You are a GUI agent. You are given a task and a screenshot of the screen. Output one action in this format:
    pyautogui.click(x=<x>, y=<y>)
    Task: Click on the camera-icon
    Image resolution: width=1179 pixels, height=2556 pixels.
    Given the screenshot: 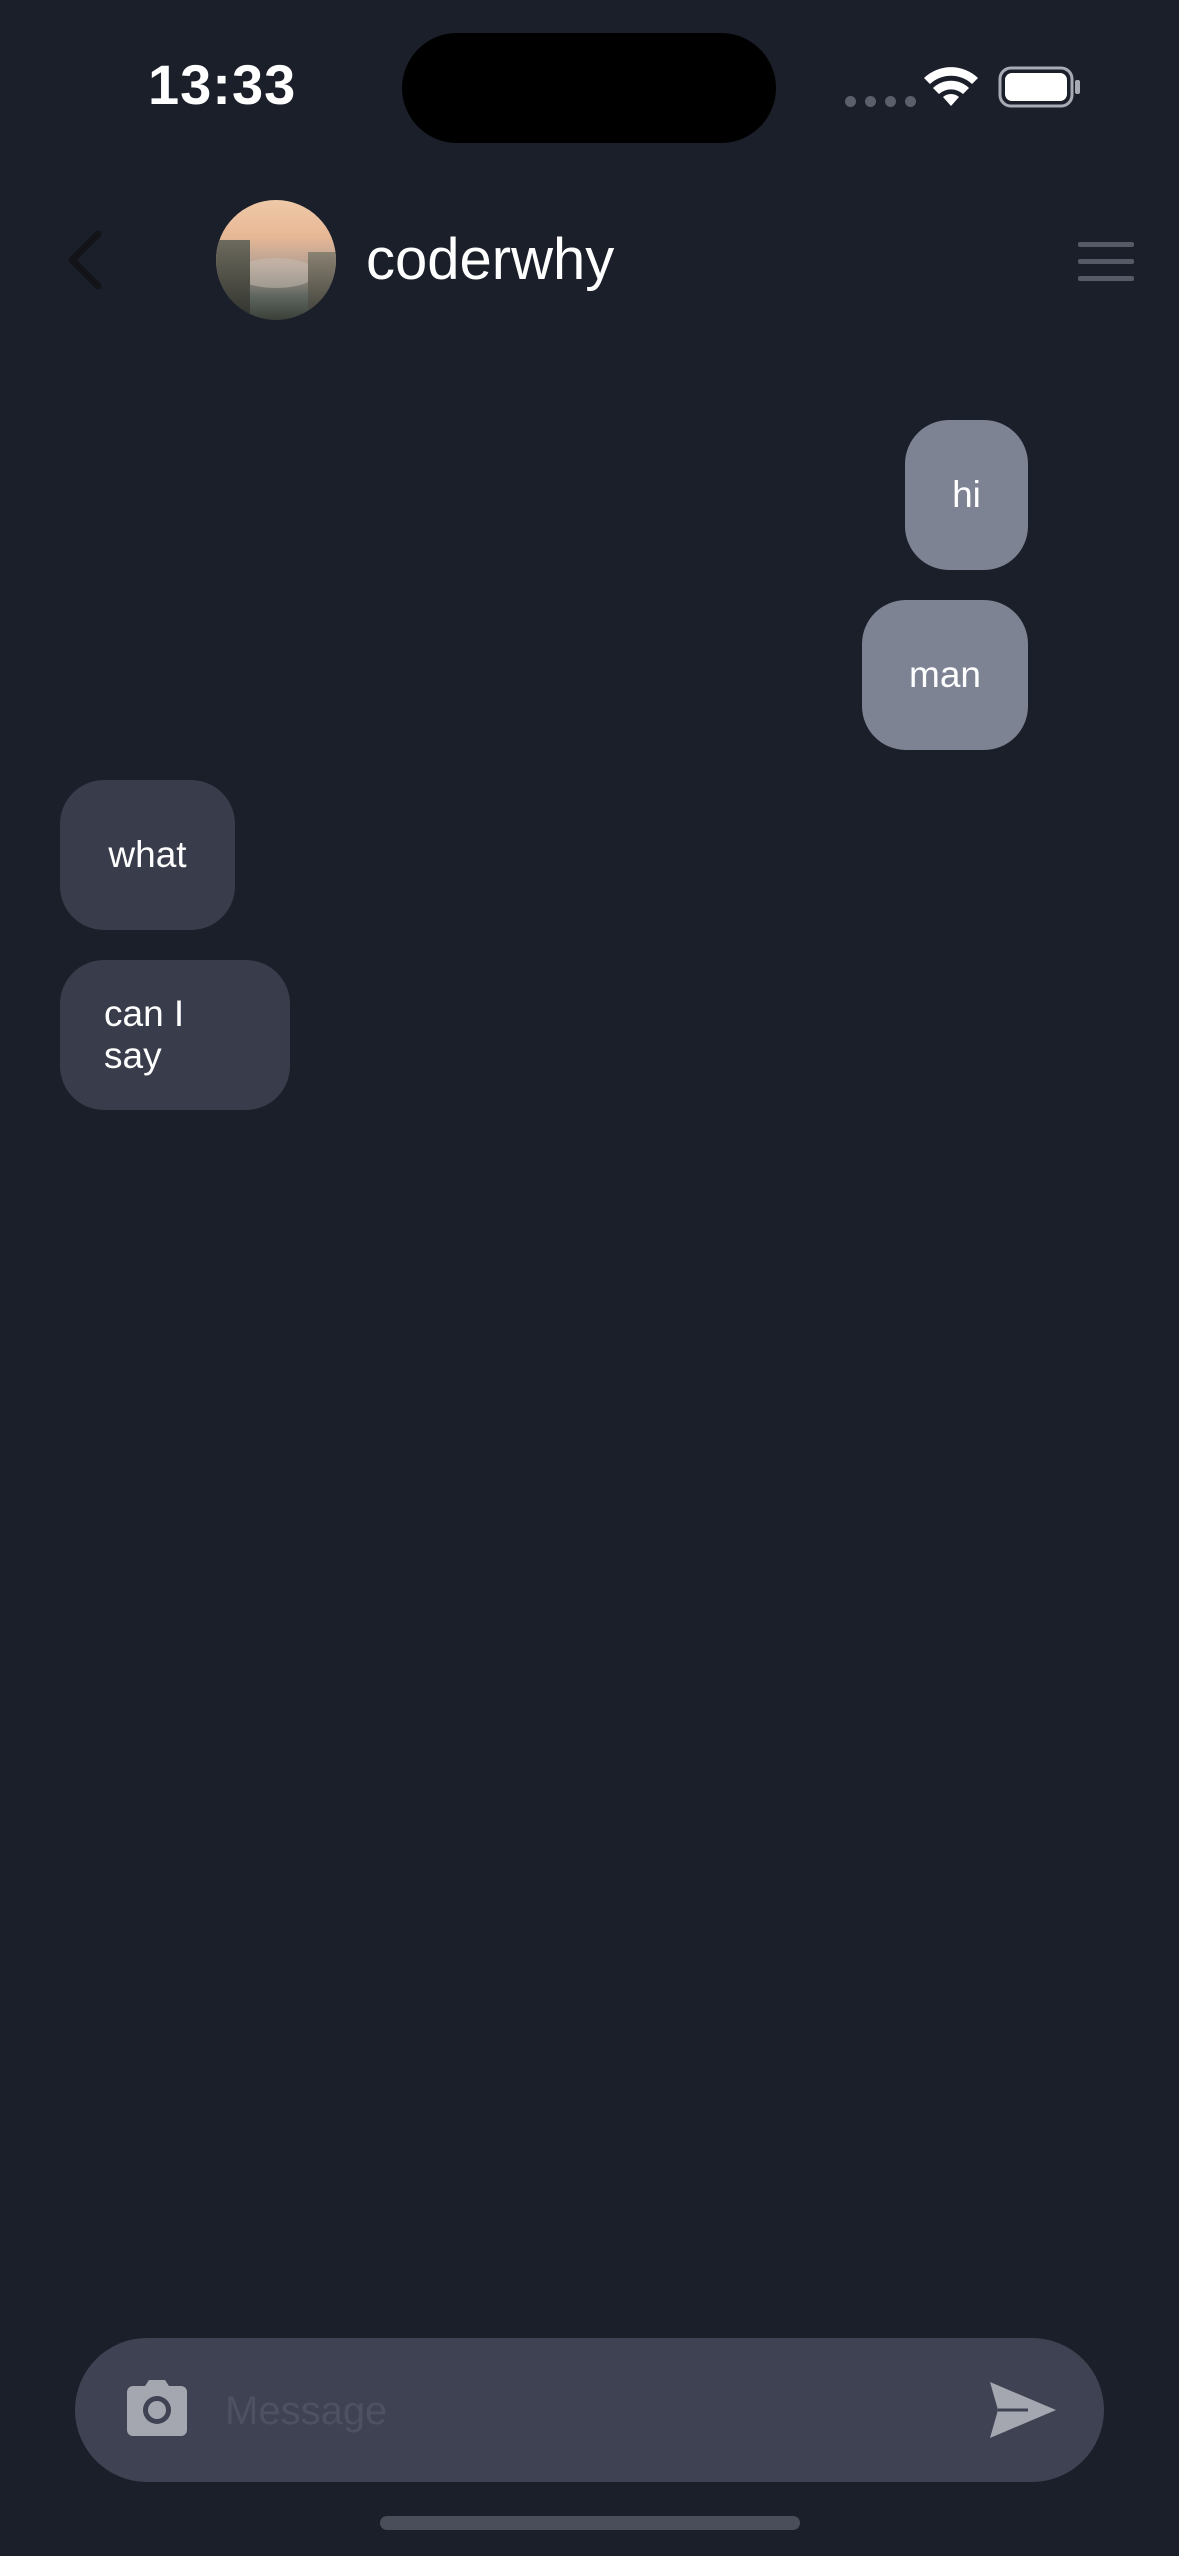 What is the action you would take?
    pyautogui.click(x=157, y=2408)
    